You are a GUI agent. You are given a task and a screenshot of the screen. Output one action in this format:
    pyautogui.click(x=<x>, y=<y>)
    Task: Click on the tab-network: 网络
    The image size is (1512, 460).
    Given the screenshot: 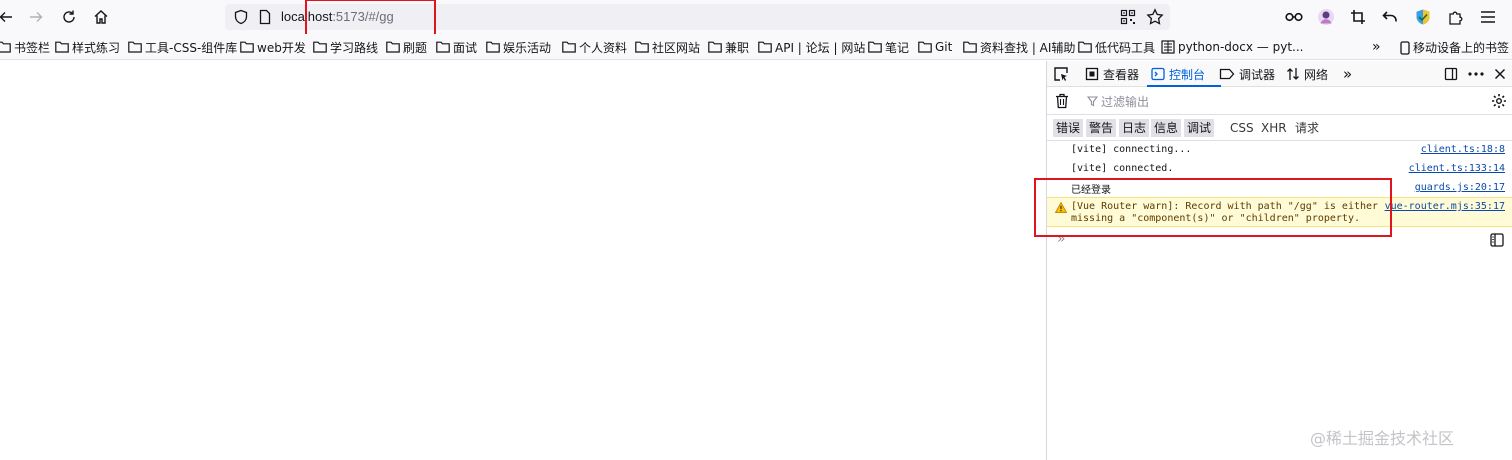 What is the action you would take?
    pyautogui.click(x=1307, y=74)
    